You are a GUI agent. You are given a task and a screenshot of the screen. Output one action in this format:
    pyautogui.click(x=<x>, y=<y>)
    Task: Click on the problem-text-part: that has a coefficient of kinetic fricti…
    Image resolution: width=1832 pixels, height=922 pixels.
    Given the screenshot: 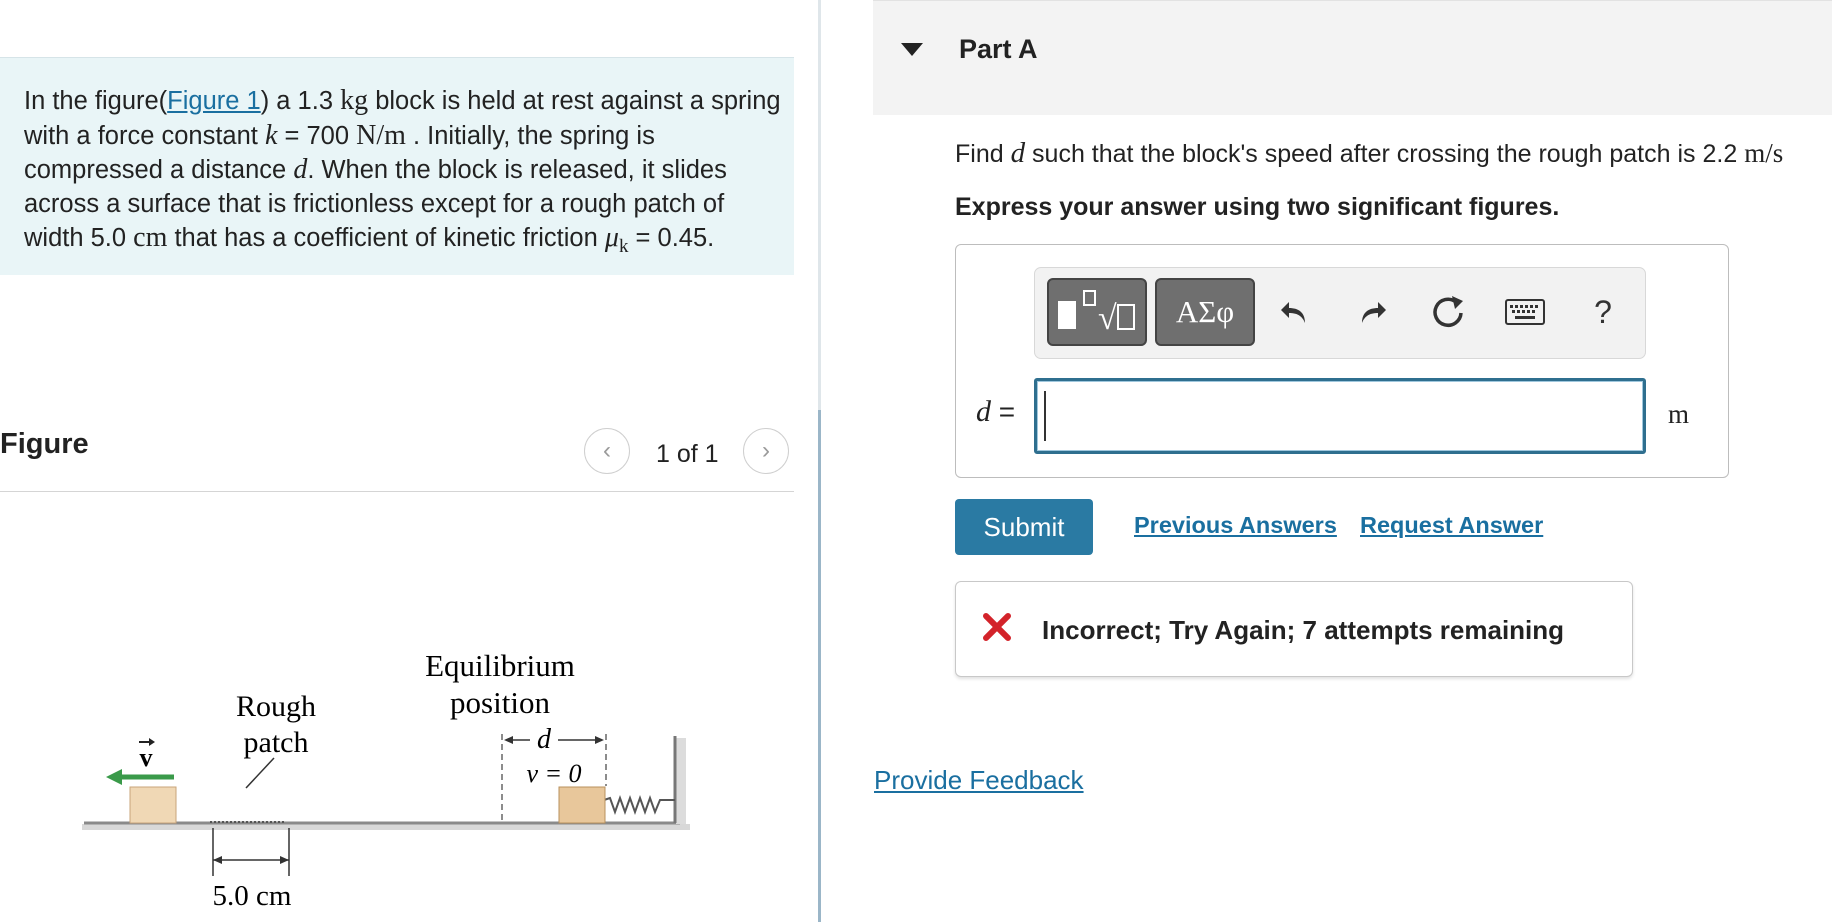 What is the action you would take?
    pyautogui.click(x=386, y=238)
    